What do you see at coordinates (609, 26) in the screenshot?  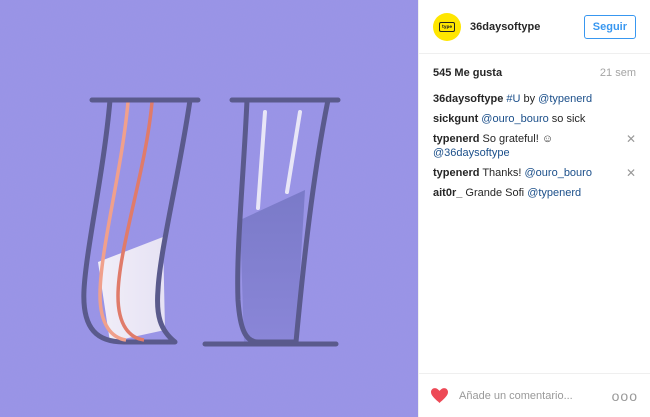 I see `follow-button: Seguir` at bounding box center [609, 26].